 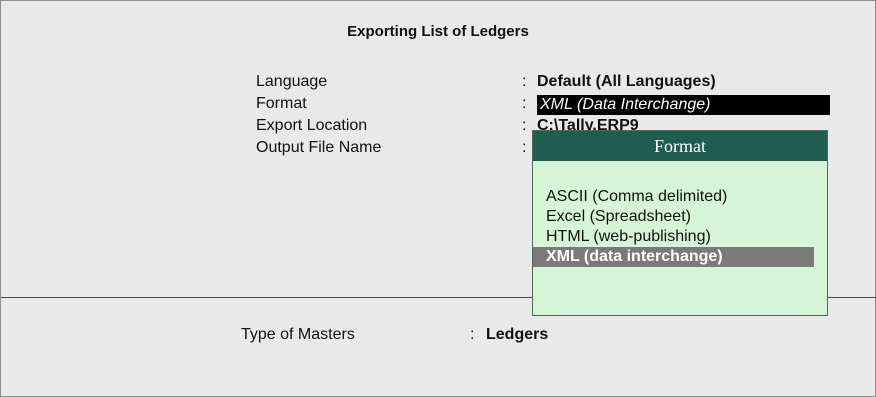 What do you see at coordinates (680, 146) in the screenshot?
I see `format-popup-title: Format` at bounding box center [680, 146].